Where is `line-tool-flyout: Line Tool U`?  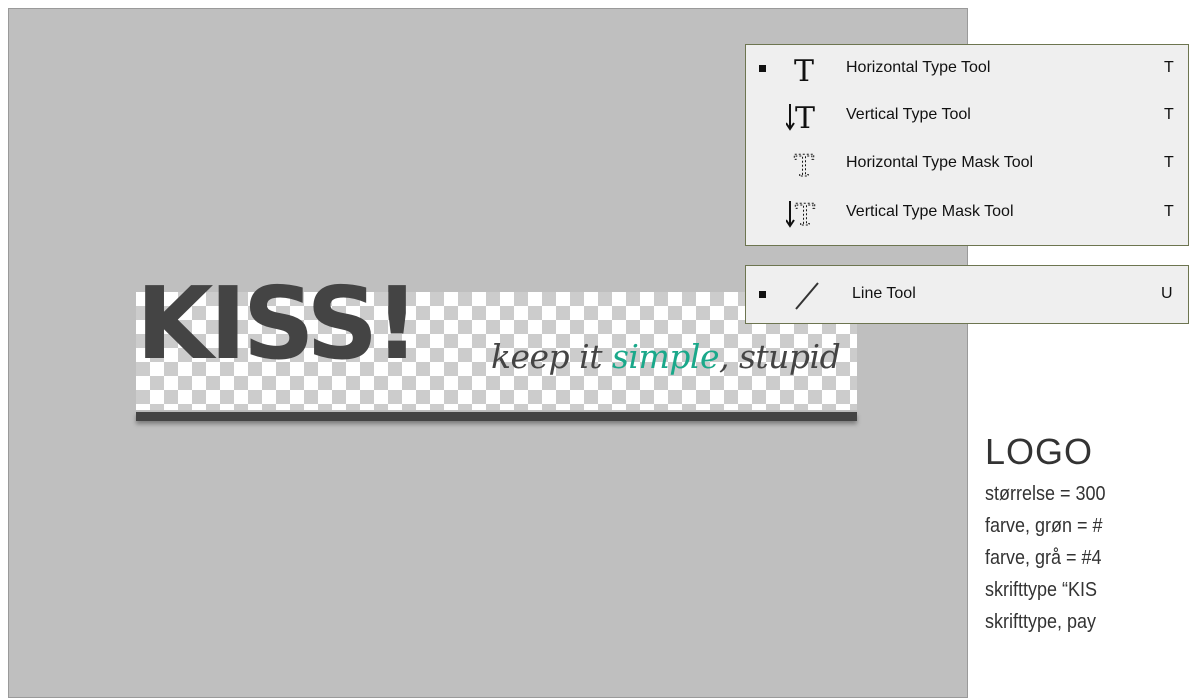 line-tool-flyout: Line Tool U is located at coordinates (967, 294).